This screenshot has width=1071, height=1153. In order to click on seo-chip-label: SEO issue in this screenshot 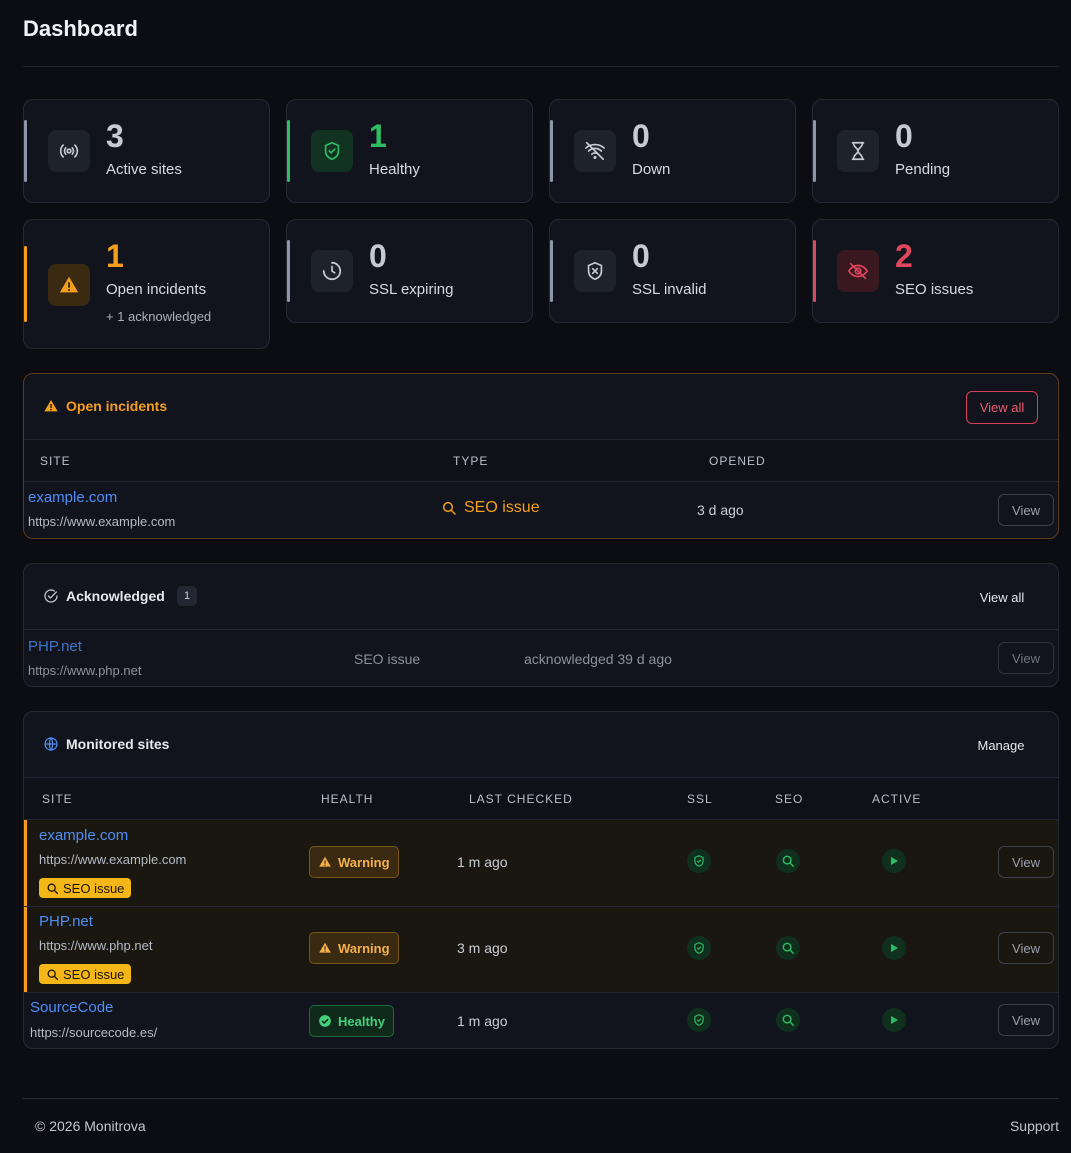, I will do `click(94, 888)`.